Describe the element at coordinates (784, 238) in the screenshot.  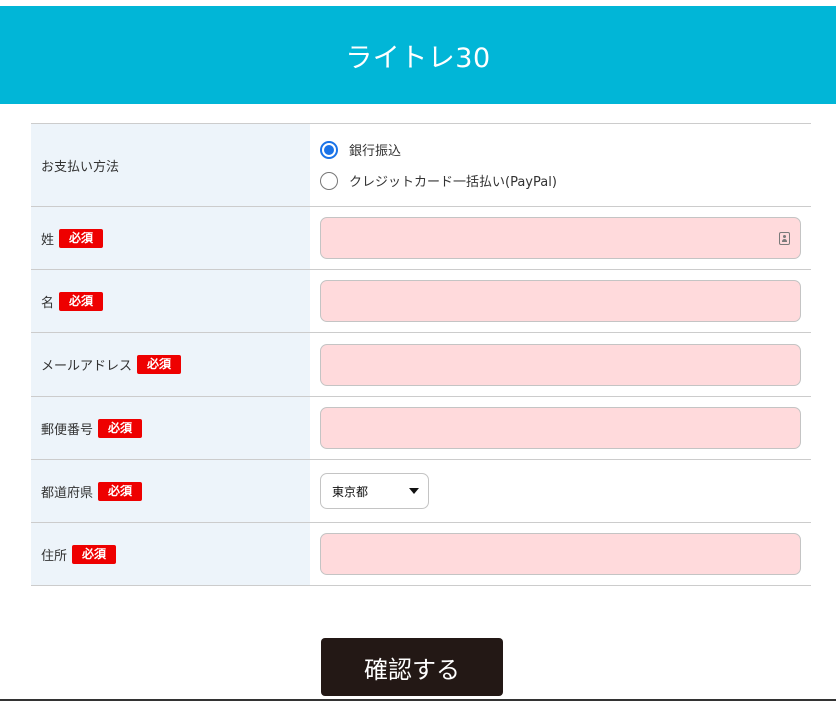
I see `contact-card-icon` at that location.